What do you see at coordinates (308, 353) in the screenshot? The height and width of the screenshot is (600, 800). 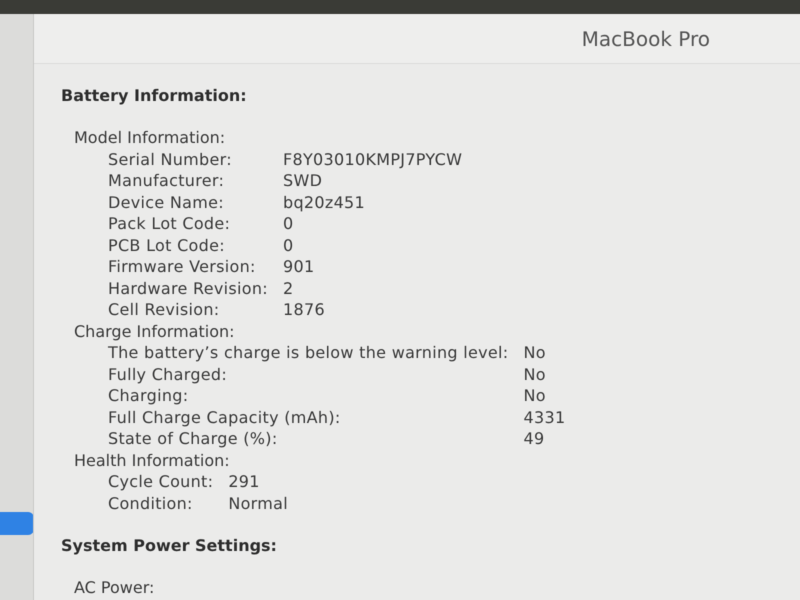 I see `field-label: The battery’s charge is below the warning level:` at bounding box center [308, 353].